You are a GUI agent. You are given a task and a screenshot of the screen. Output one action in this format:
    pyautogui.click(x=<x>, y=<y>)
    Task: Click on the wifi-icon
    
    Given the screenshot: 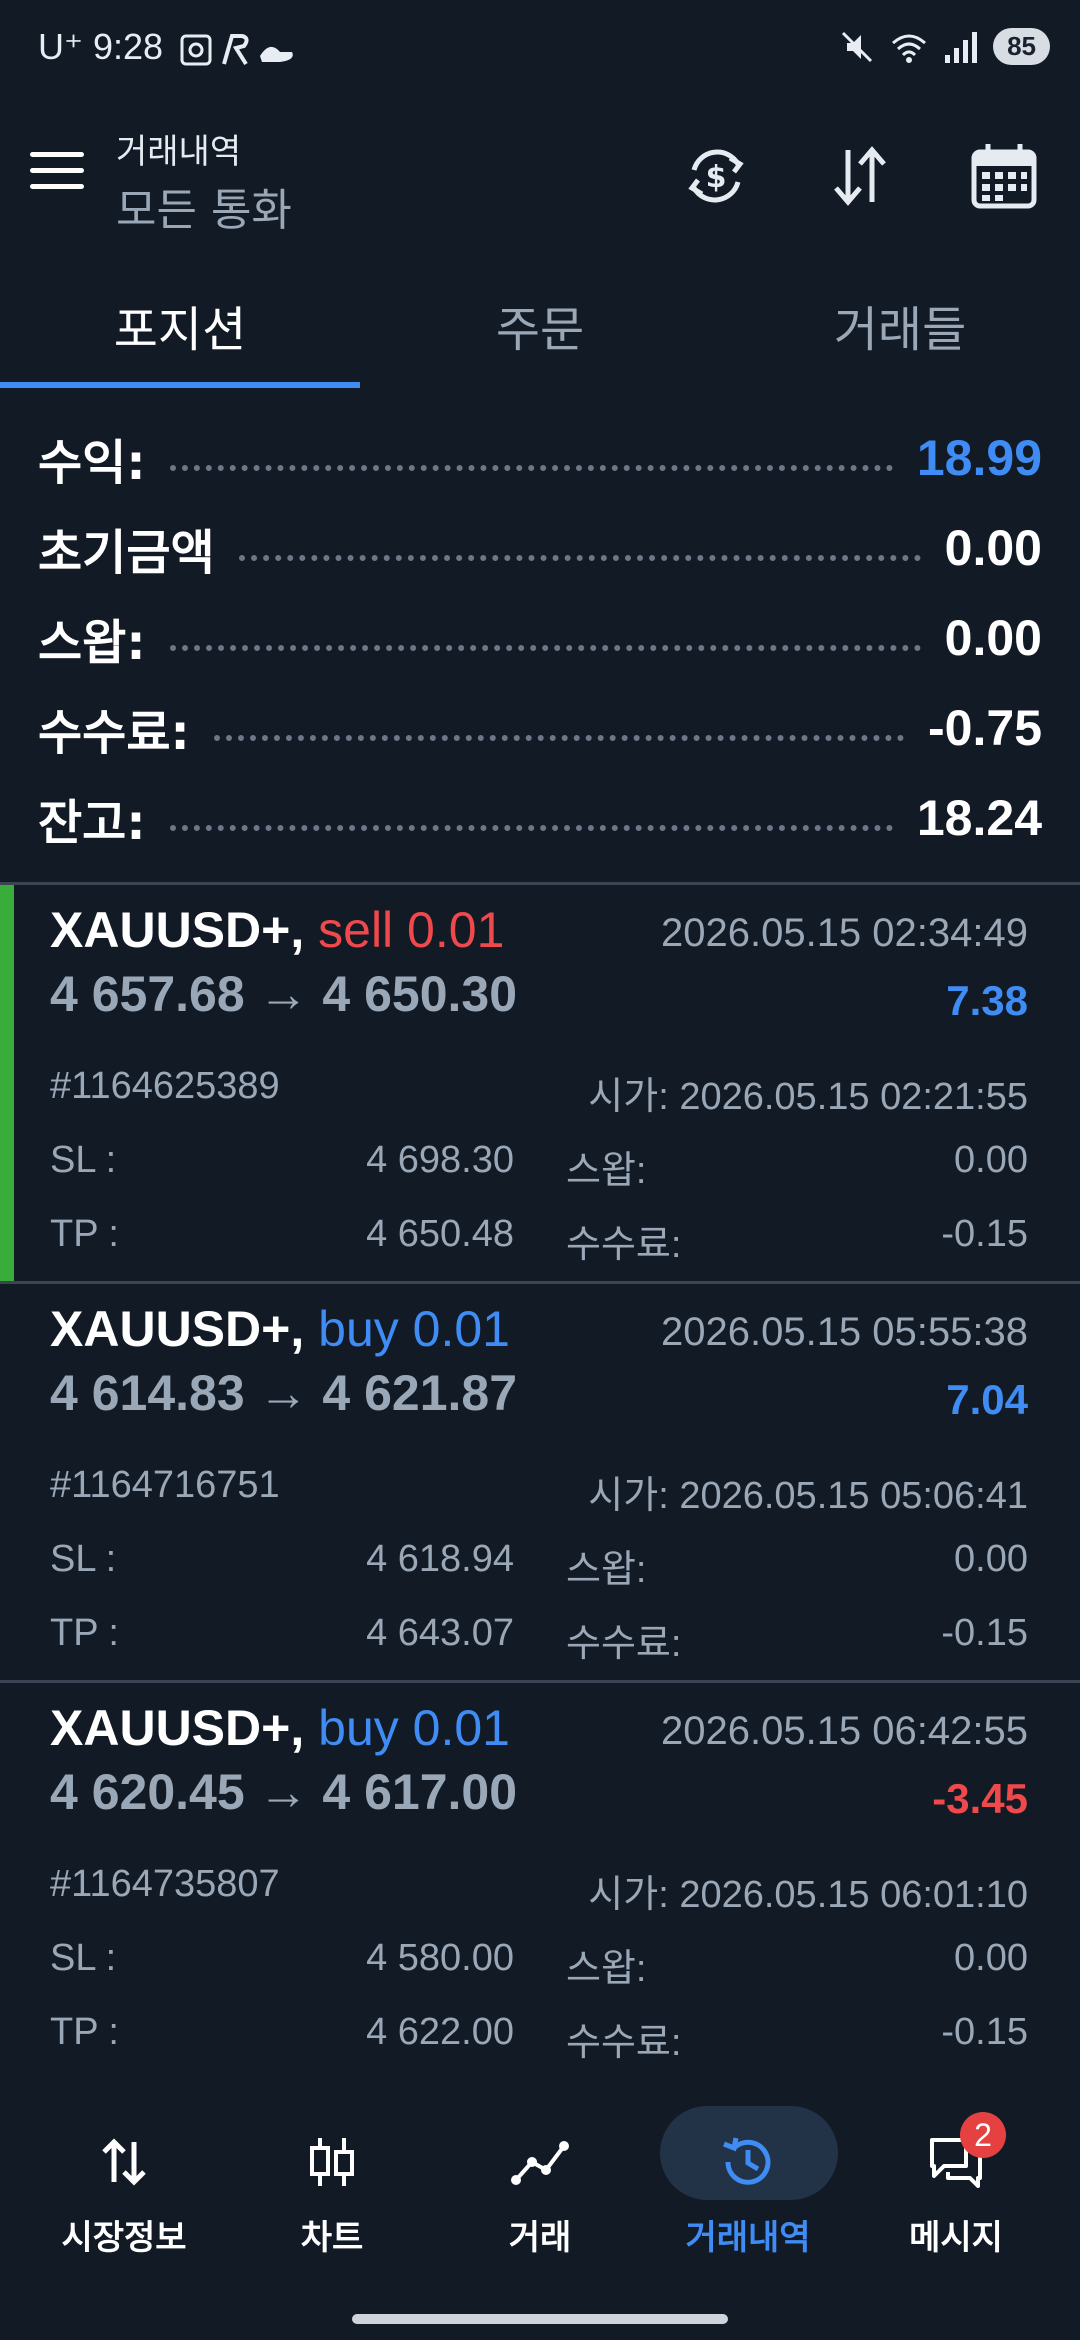 What is the action you would take?
    pyautogui.click(x=909, y=48)
    